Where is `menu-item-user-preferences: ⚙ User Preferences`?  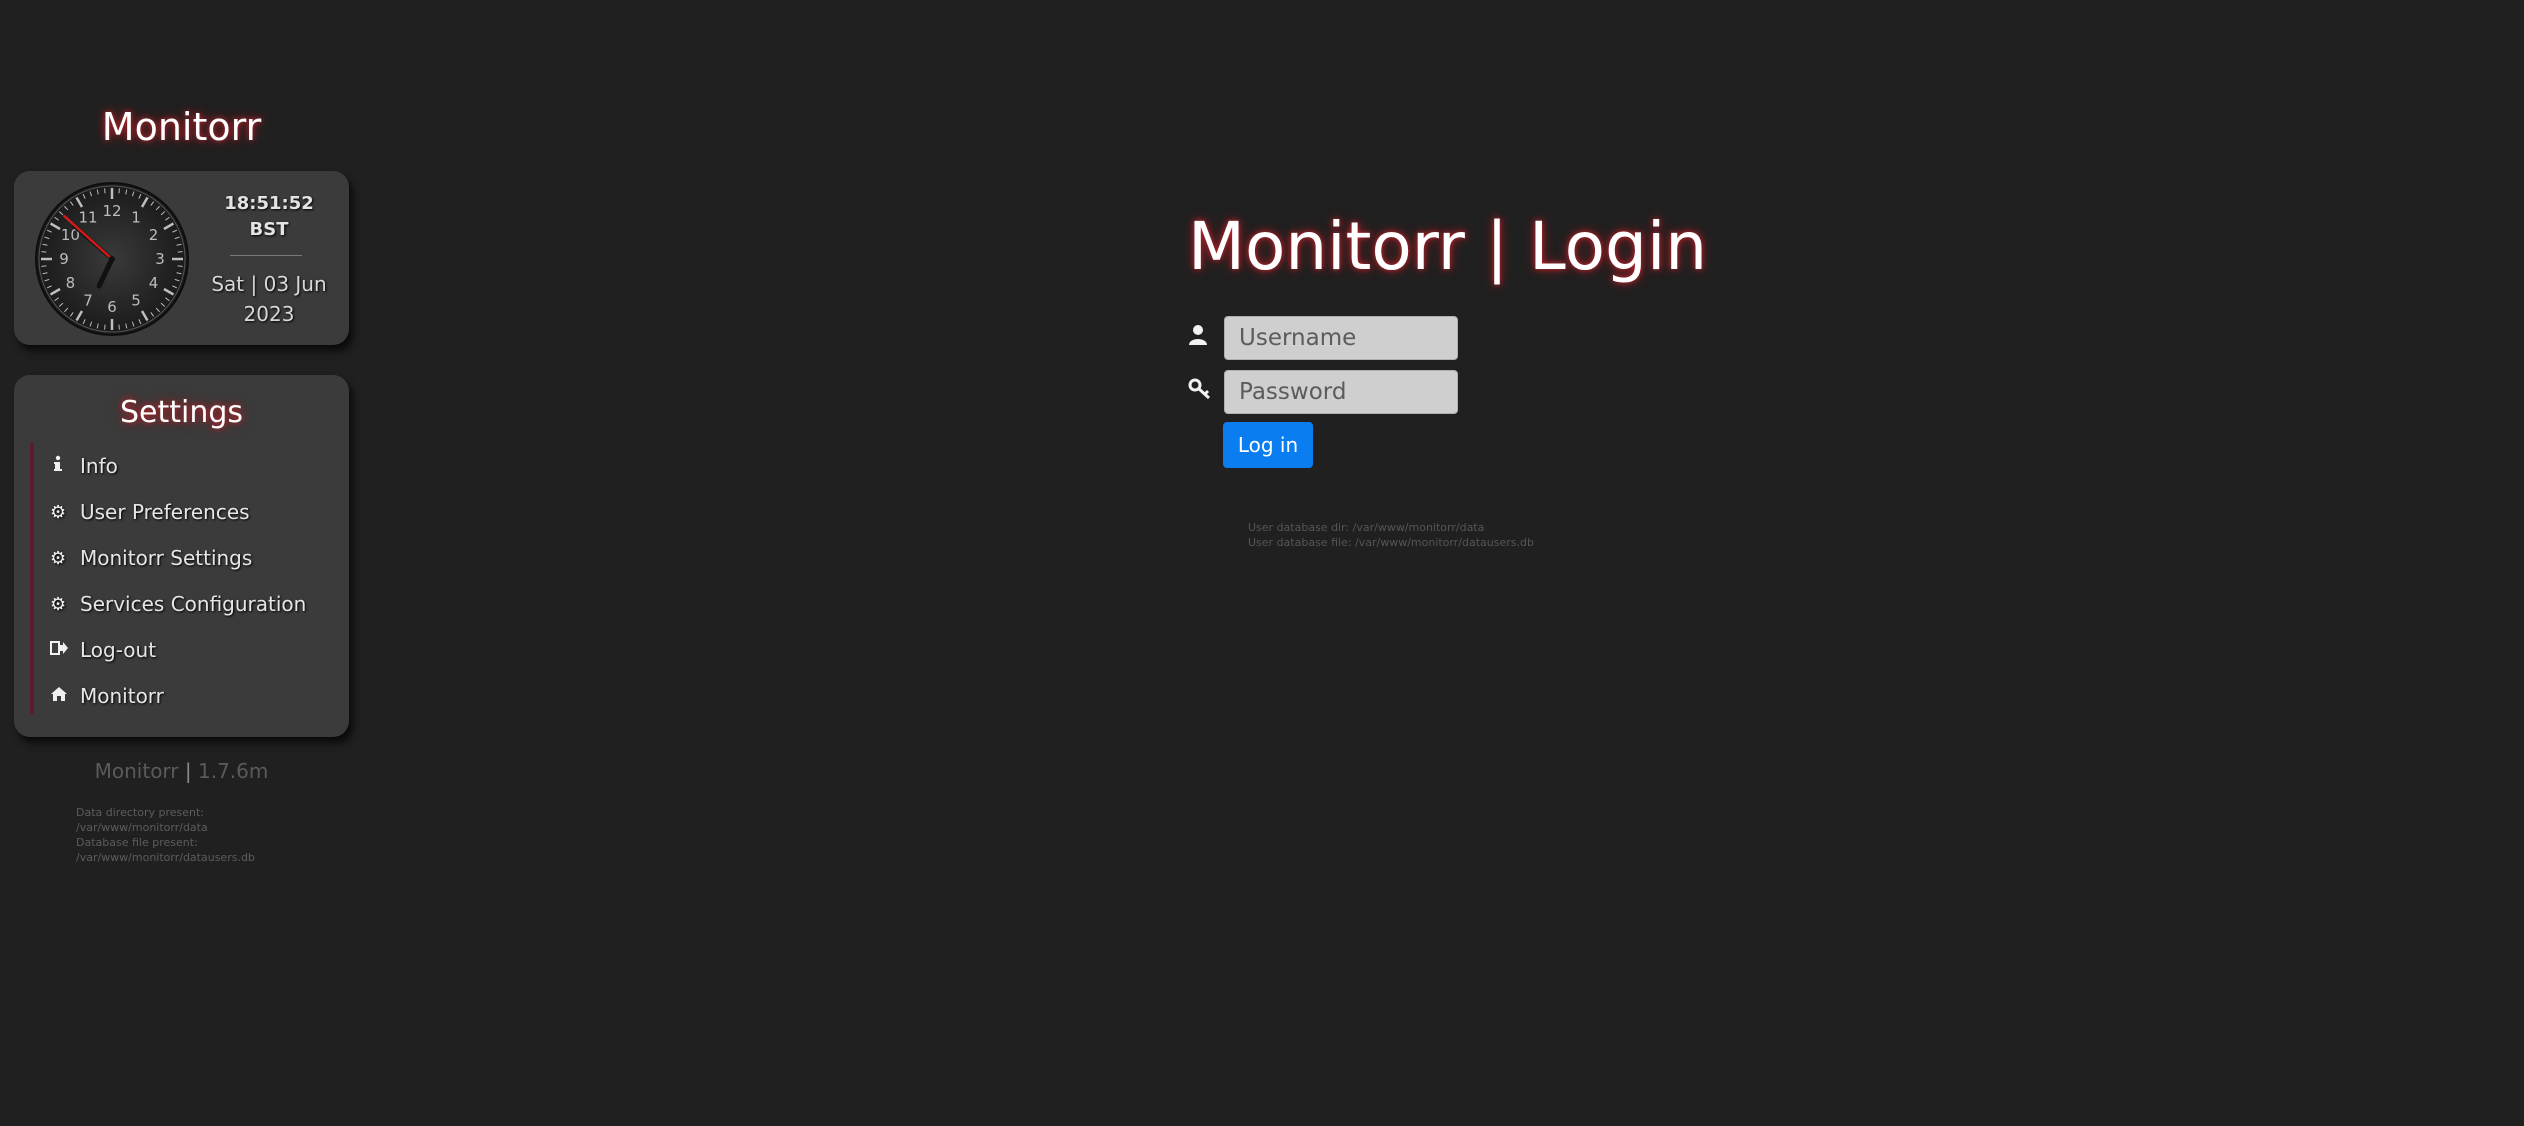
menu-item-user-preferences: ⚙ User Preferences is located at coordinates (186, 512).